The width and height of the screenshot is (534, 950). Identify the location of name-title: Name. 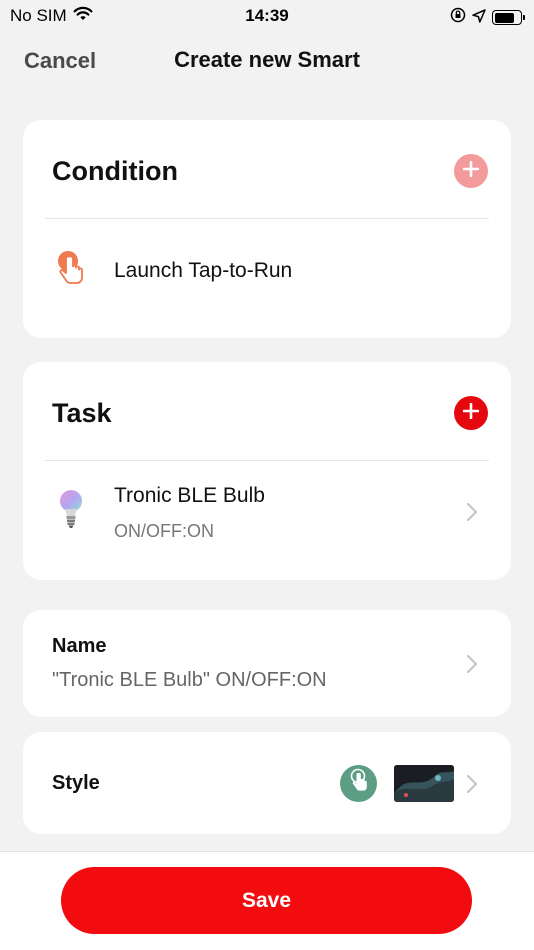
(79, 646).